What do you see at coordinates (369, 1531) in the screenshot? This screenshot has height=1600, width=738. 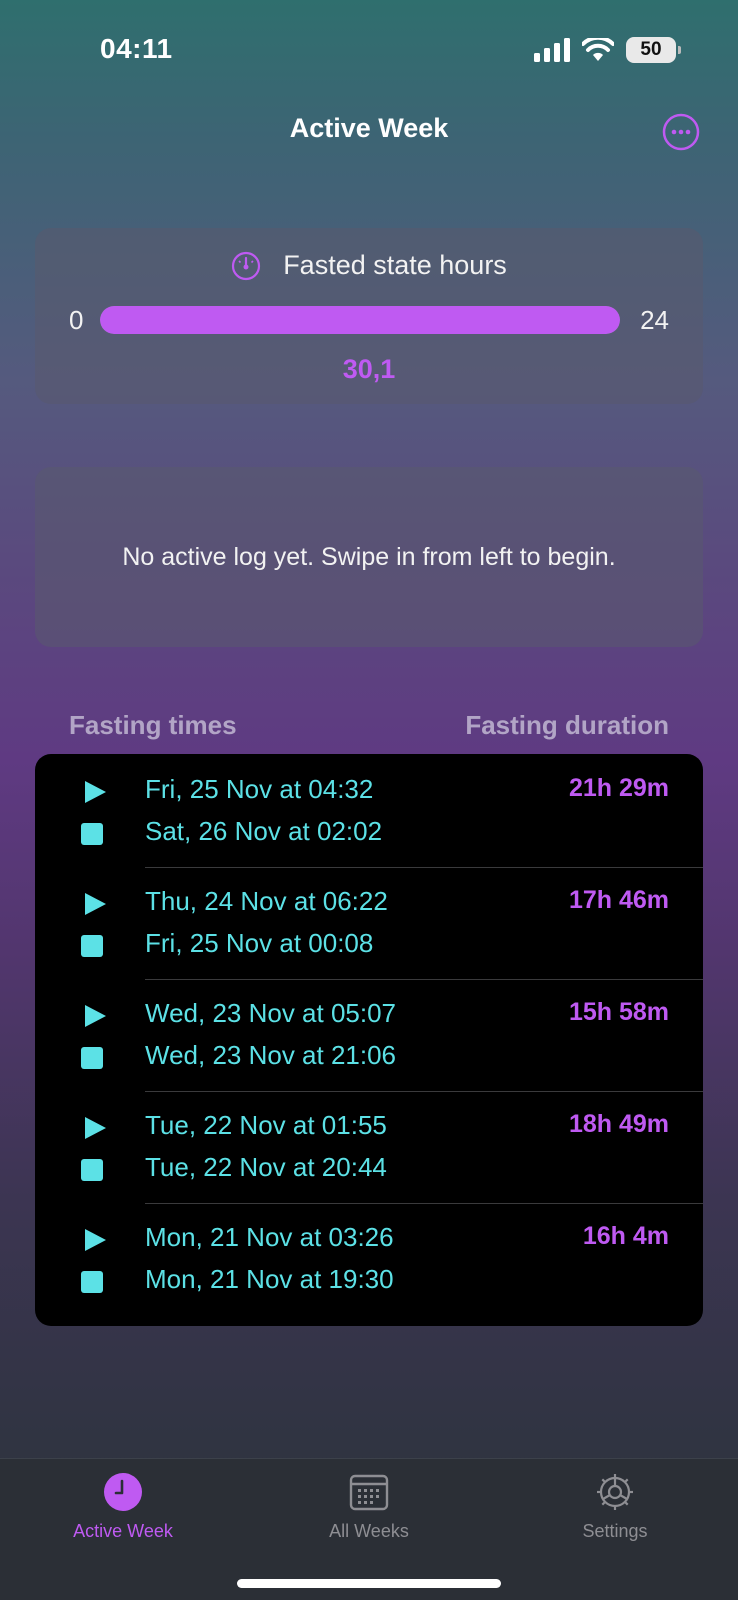 I see `tab-label: All Weeks` at bounding box center [369, 1531].